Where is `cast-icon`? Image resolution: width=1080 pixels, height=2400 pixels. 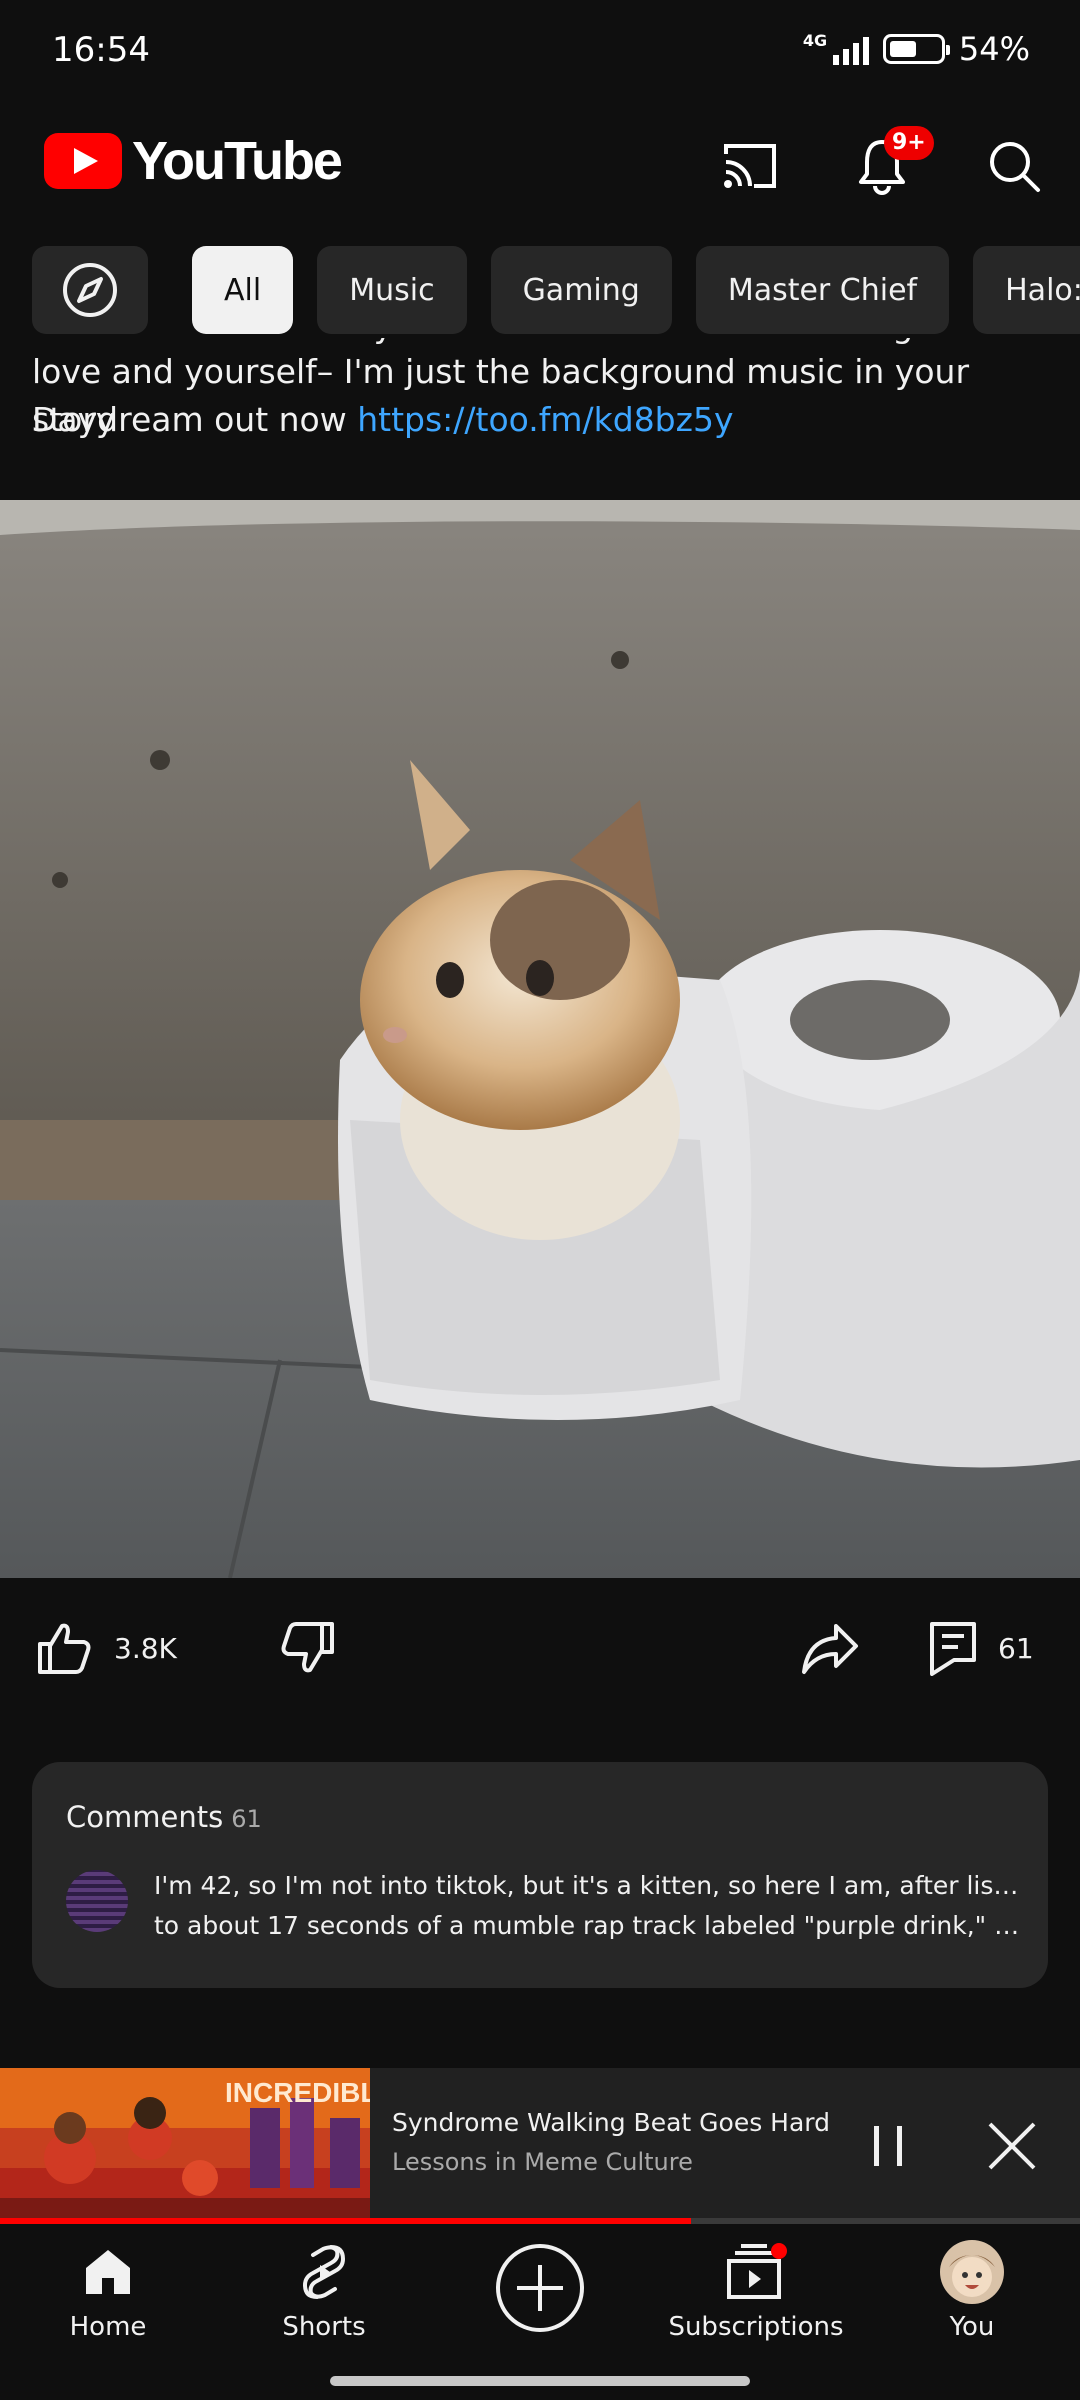 cast-icon is located at coordinates (750, 166).